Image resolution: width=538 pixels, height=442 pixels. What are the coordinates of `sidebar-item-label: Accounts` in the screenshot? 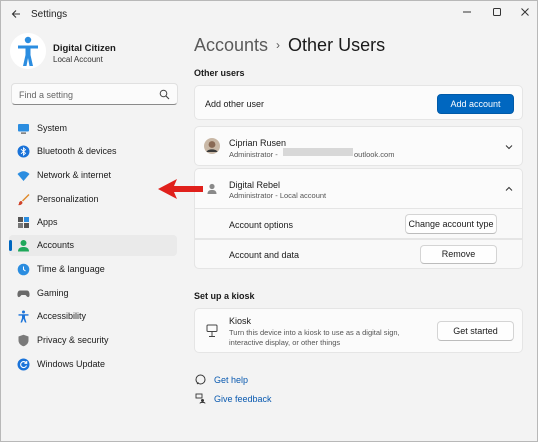 It's located at (56, 245).